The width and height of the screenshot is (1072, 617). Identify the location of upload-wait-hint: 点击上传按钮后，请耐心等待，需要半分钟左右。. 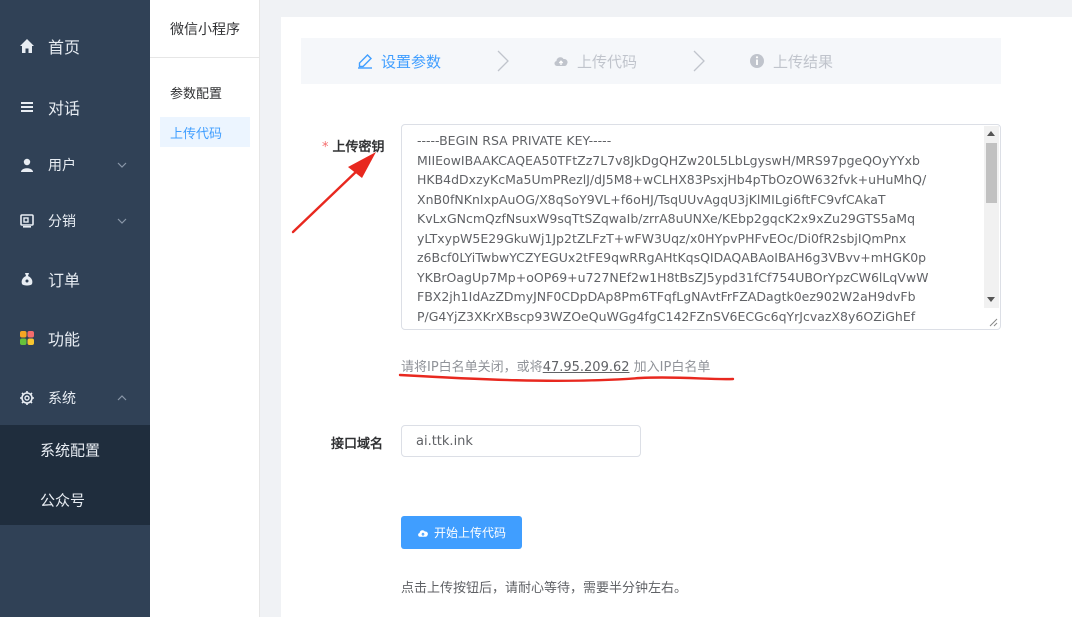
(544, 588).